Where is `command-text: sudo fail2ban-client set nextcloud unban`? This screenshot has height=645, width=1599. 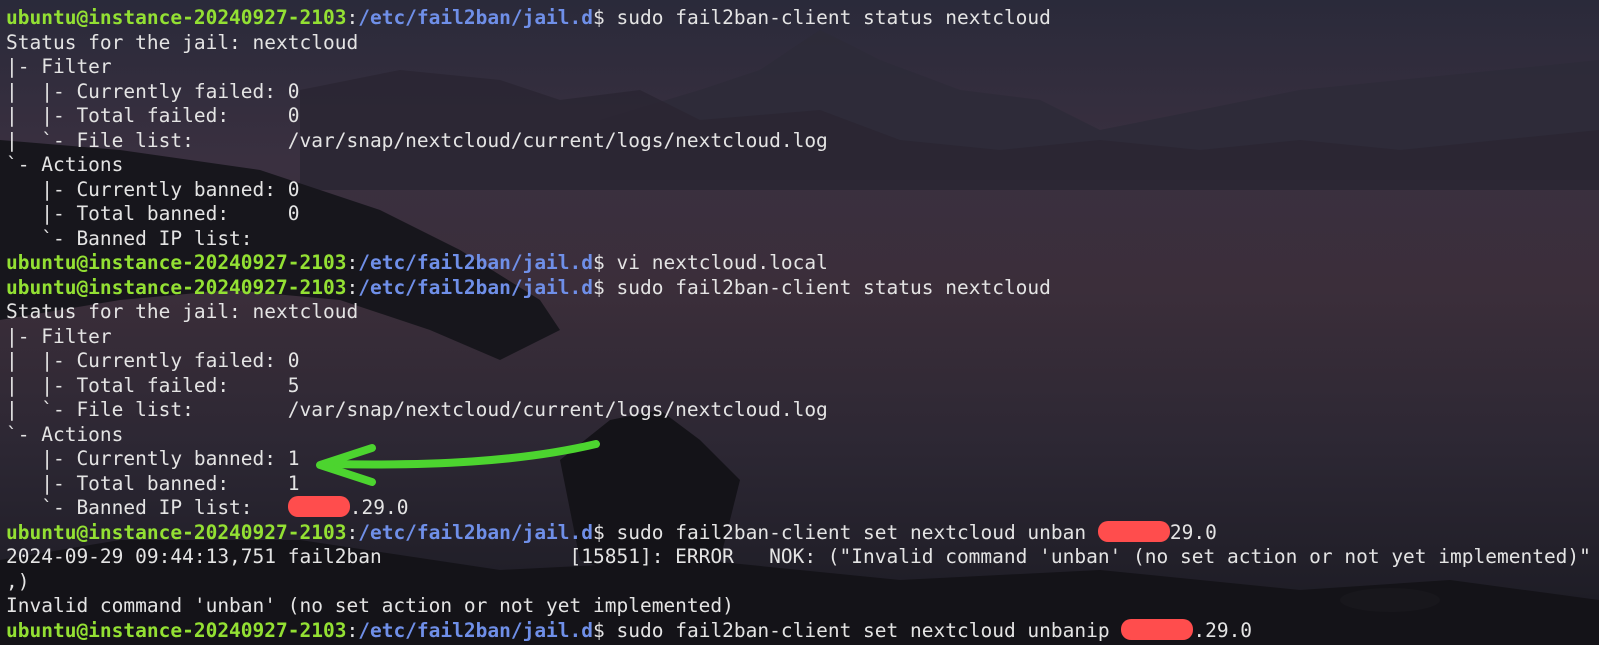 command-text: sudo fail2ban-client set nextcloud unban is located at coordinates (851, 532).